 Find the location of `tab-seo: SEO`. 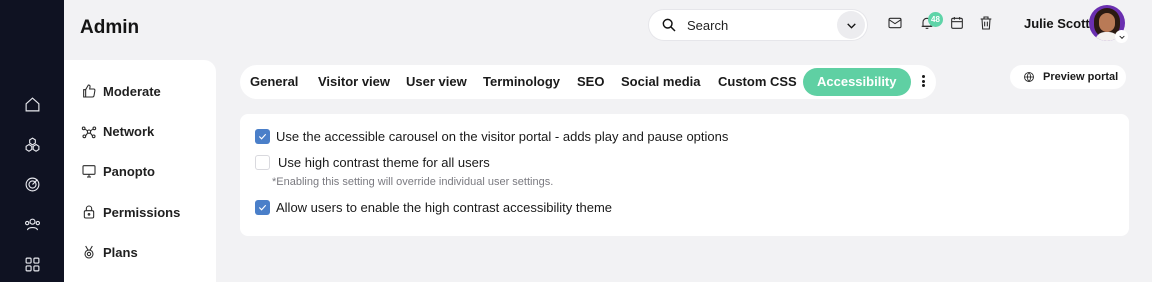

tab-seo: SEO is located at coordinates (590, 82).